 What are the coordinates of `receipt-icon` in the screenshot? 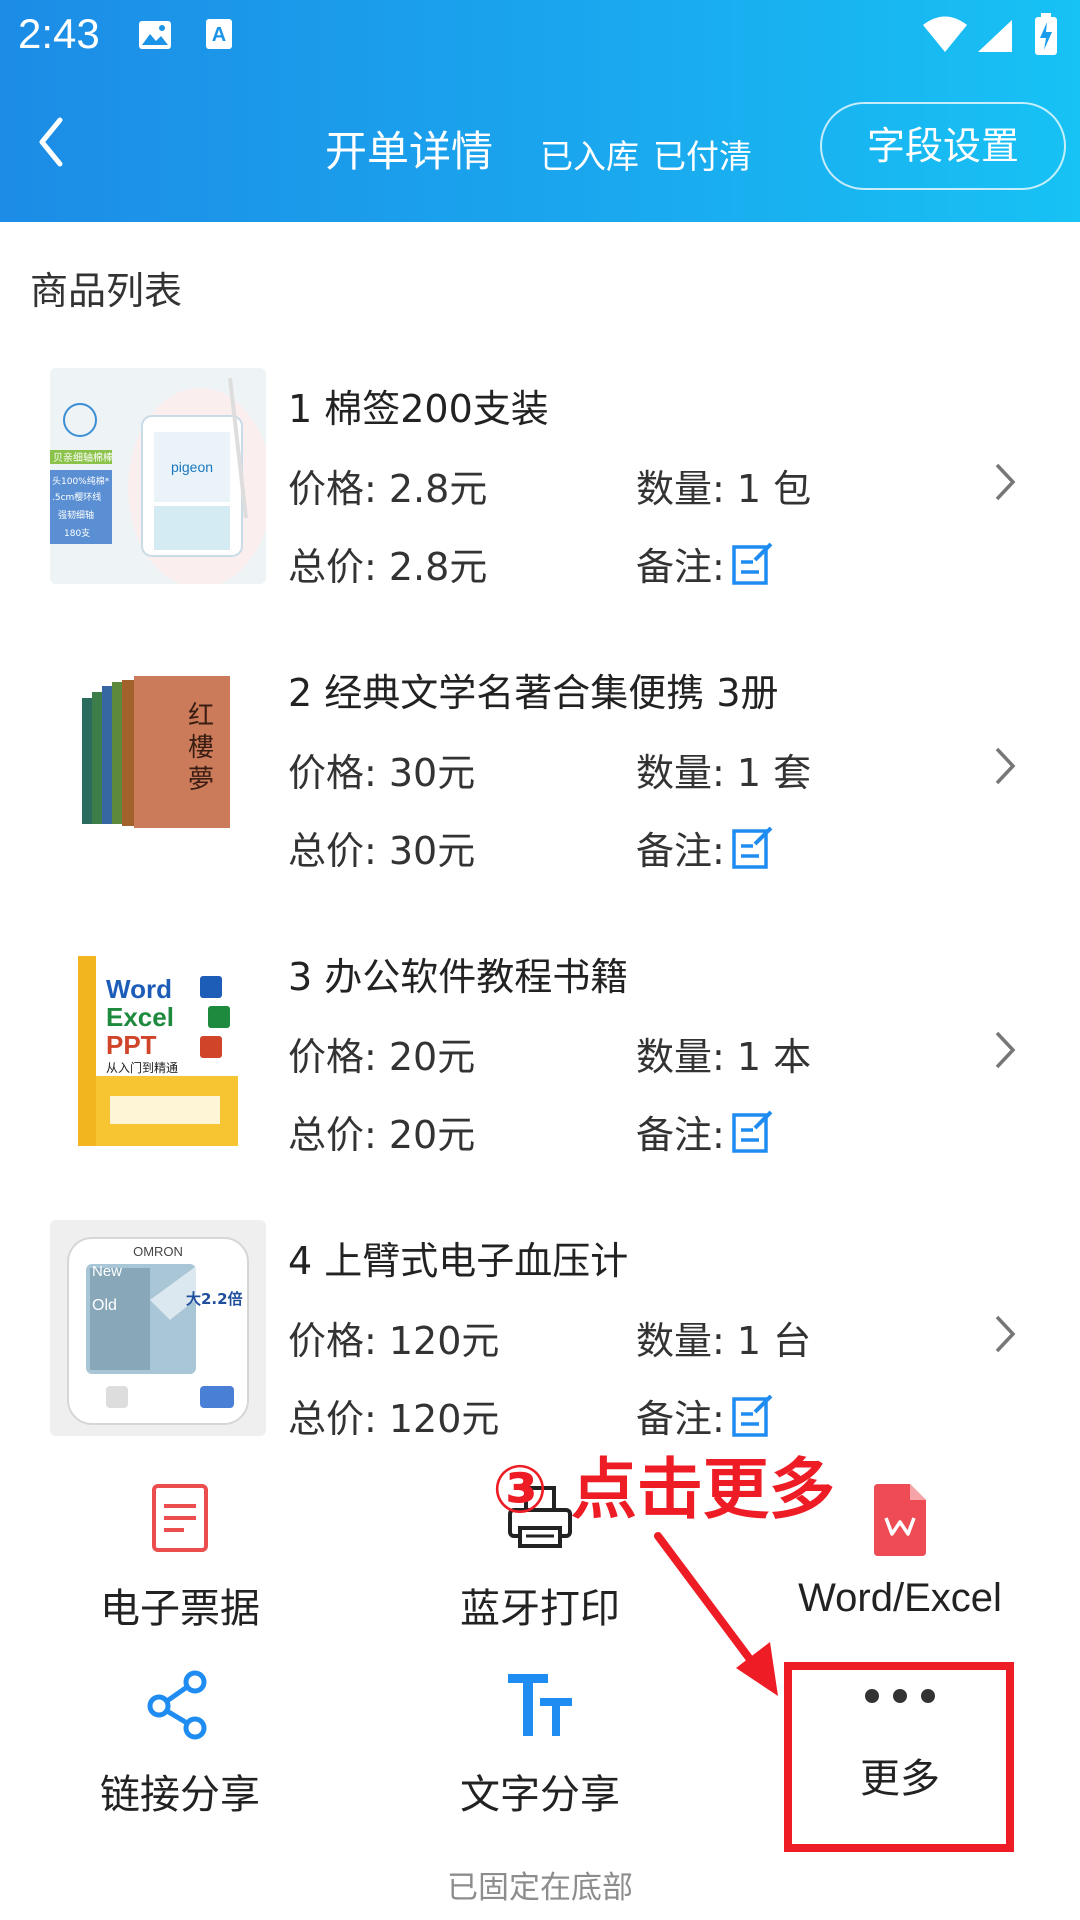 It's located at (180, 1518).